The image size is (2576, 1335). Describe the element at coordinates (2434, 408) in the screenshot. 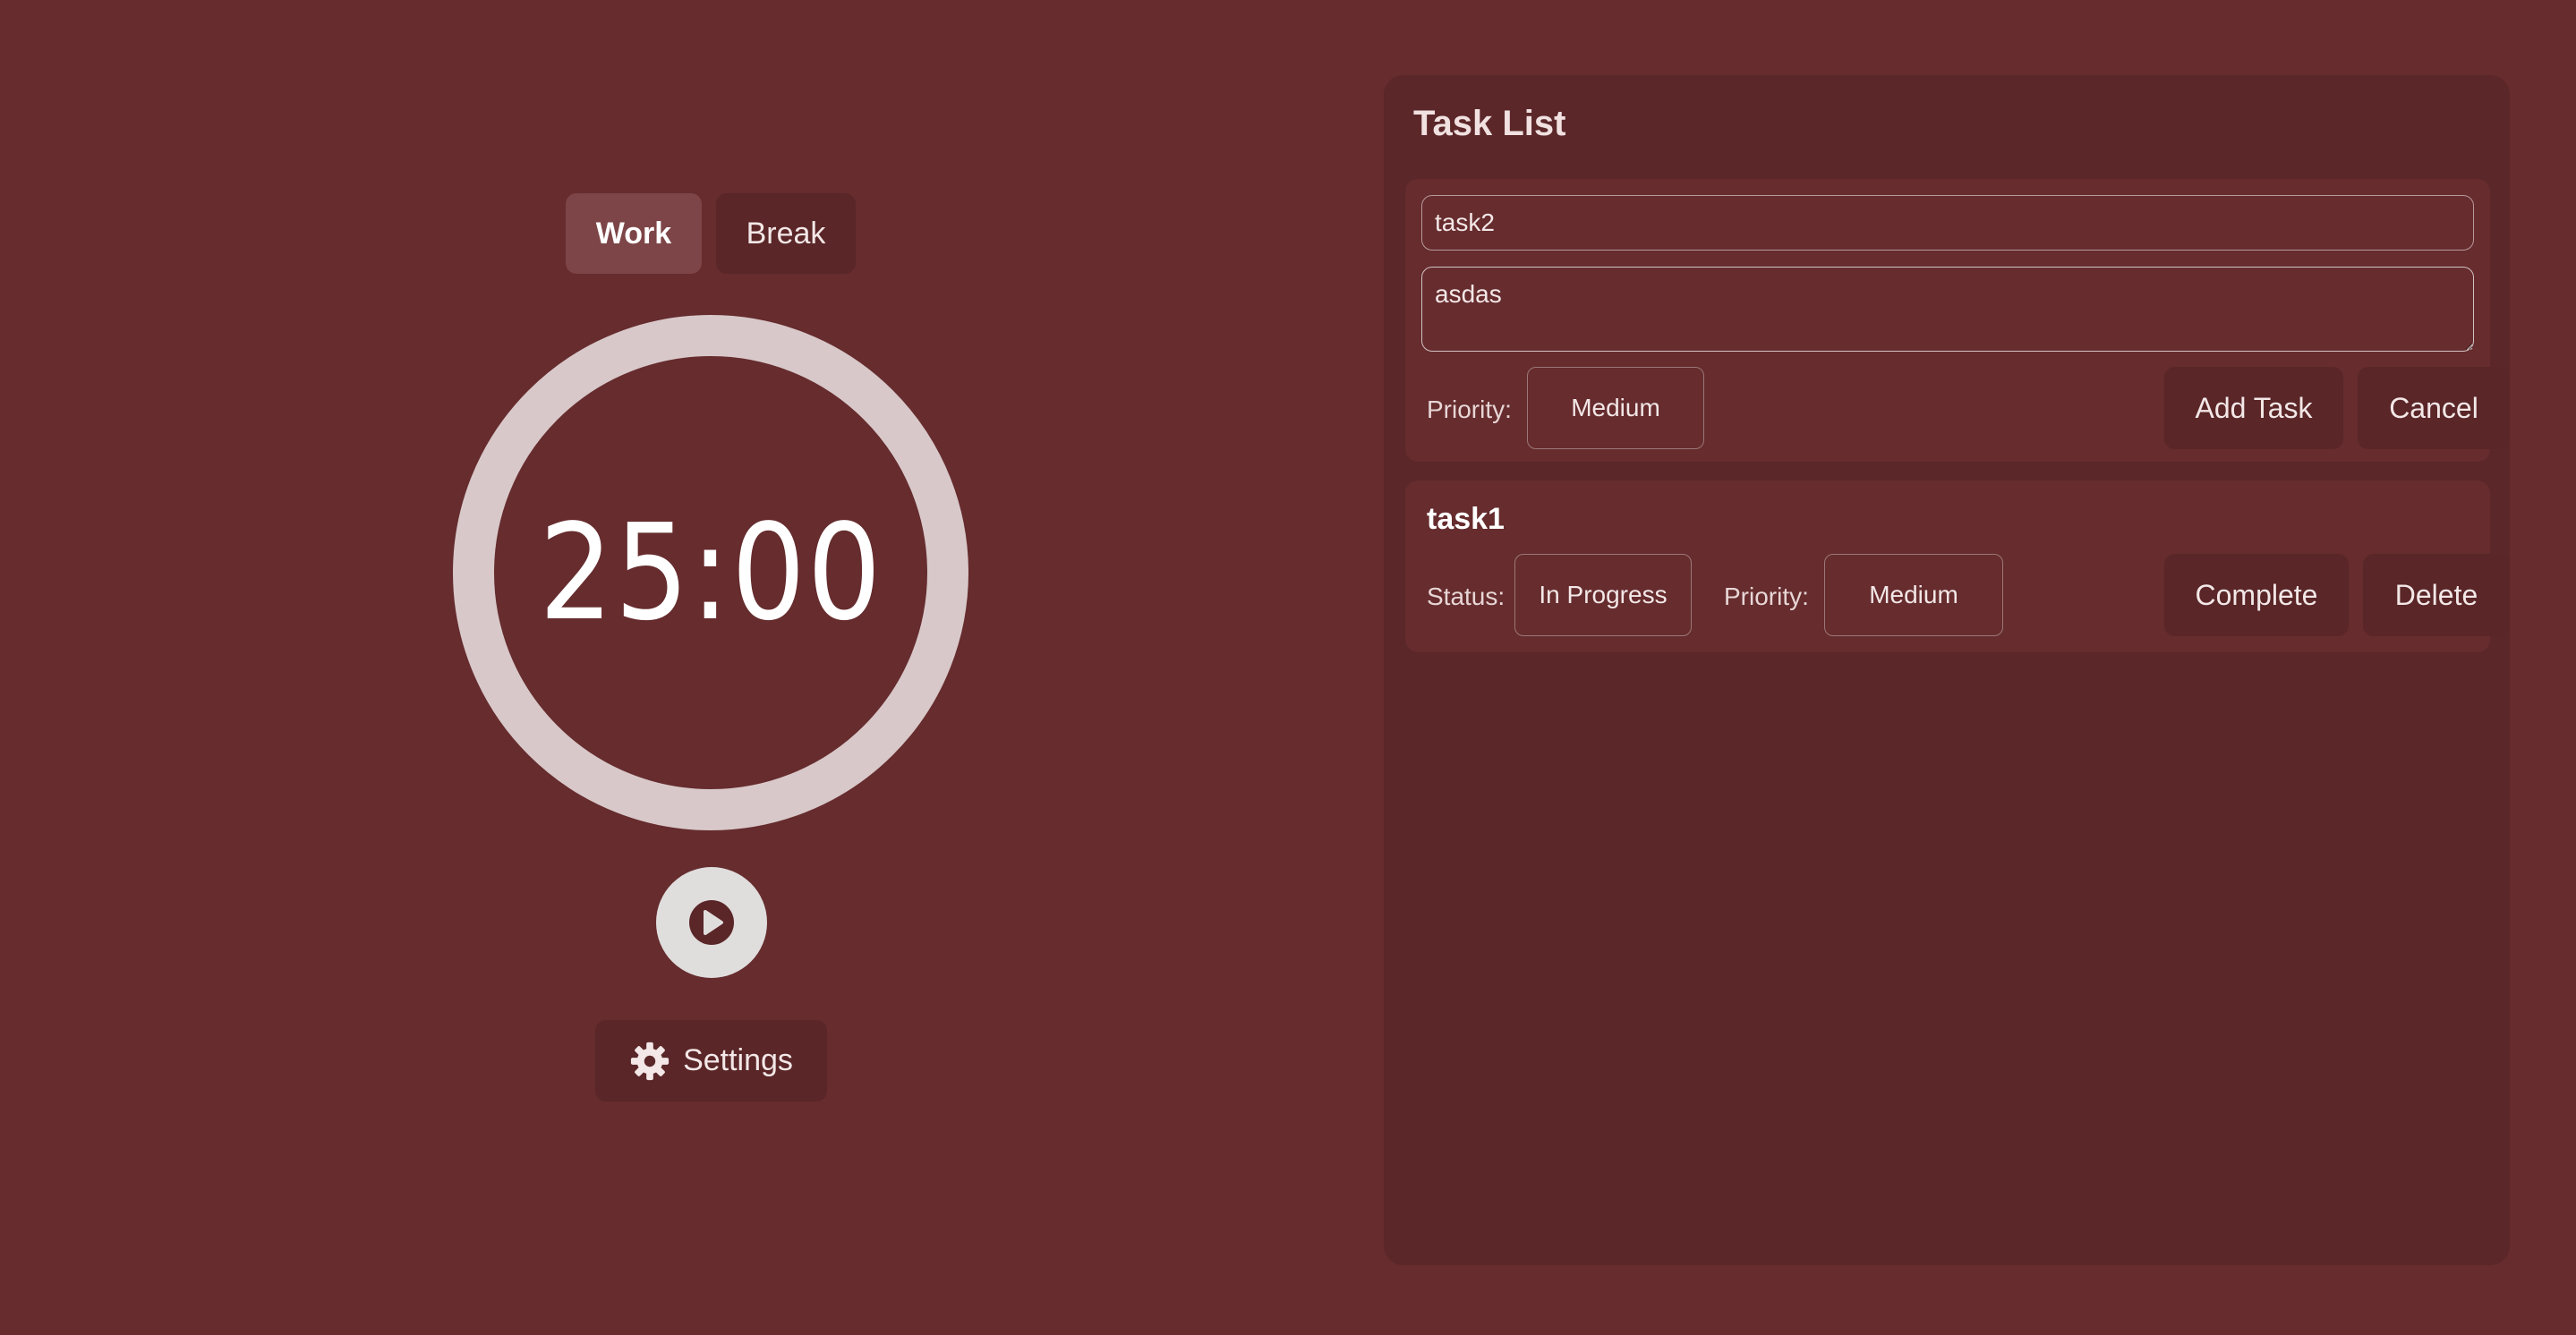

I see `cancel-button: Cancel` at that location.